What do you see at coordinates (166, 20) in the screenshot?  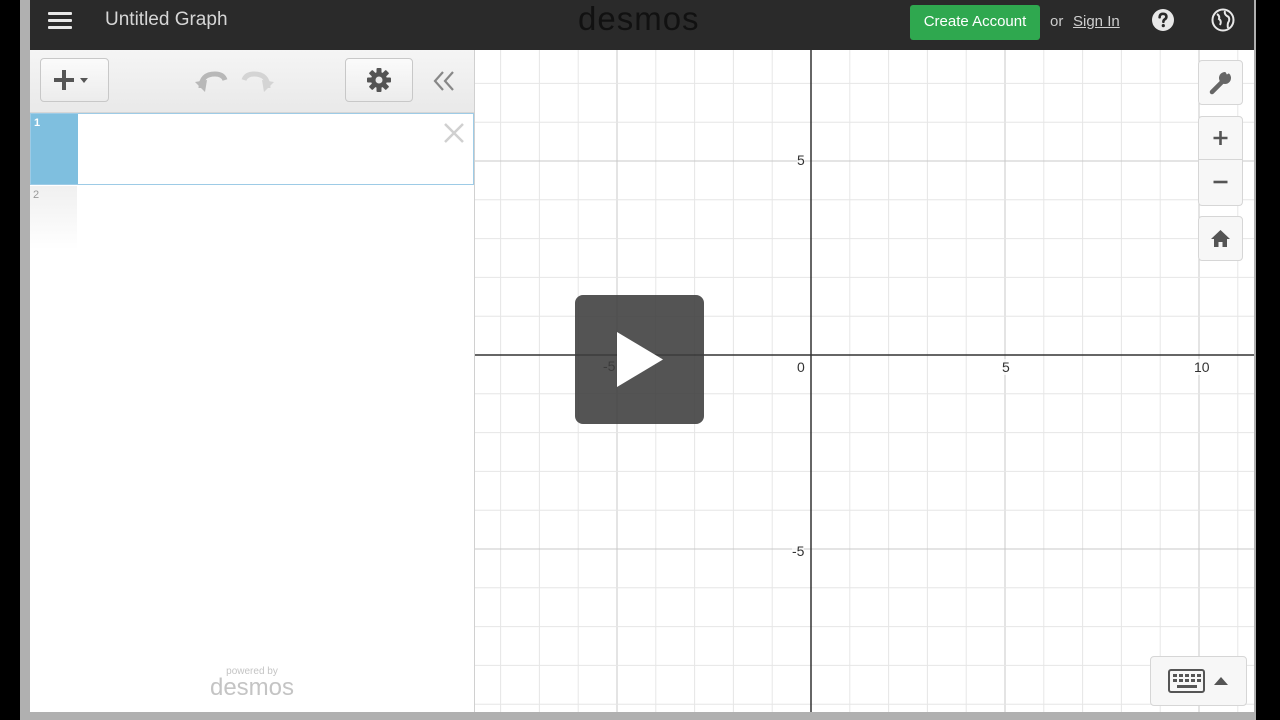 I see `graph-title: Untitled Graph` at bounding box center [166, 20].